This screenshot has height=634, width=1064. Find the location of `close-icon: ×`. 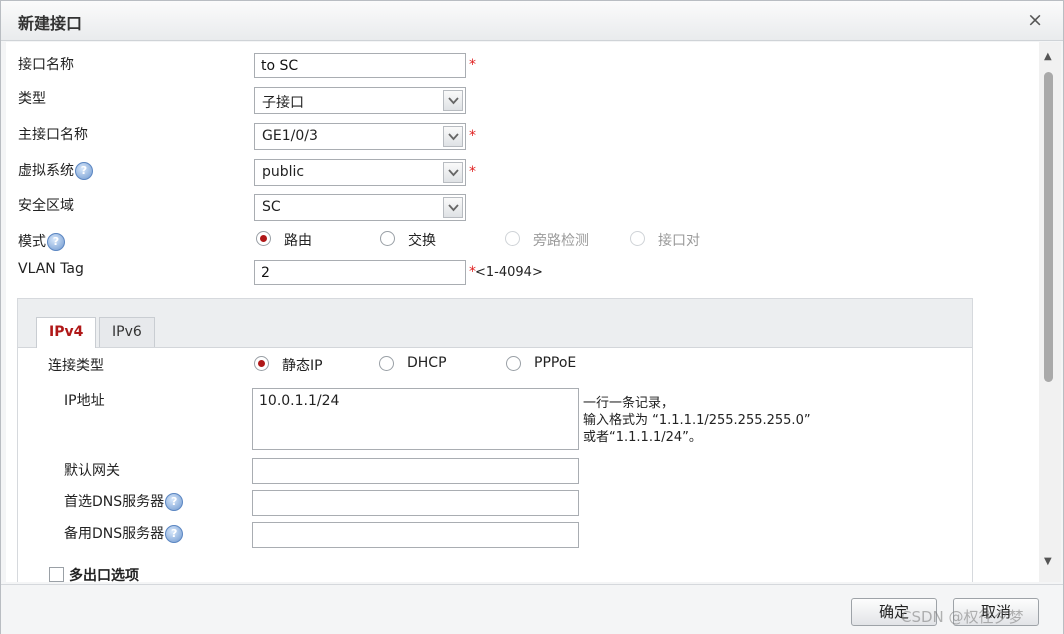

close-icon: × is located at coordinates (1035, 20).